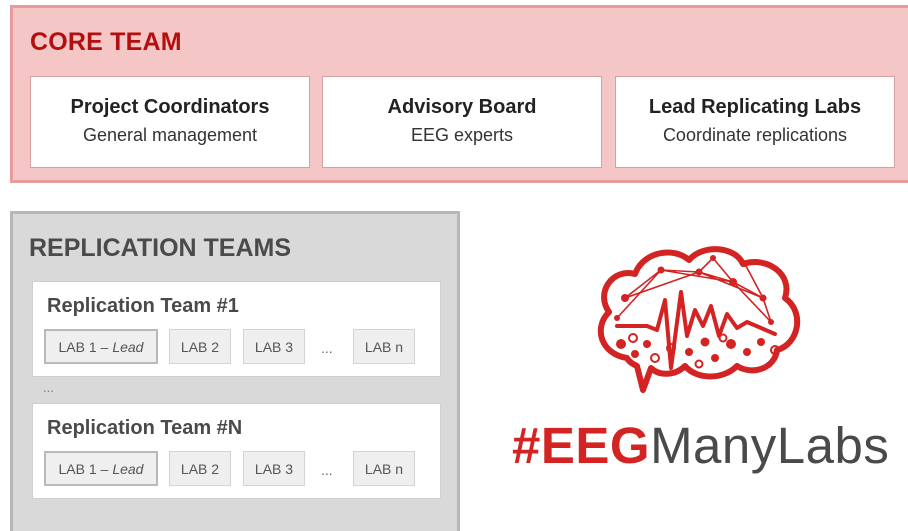  What do you see at coordinates (755, 135) in the screenshot?
I see `card-subtitle: Coordinate replications` at bounding box center [755, 135].